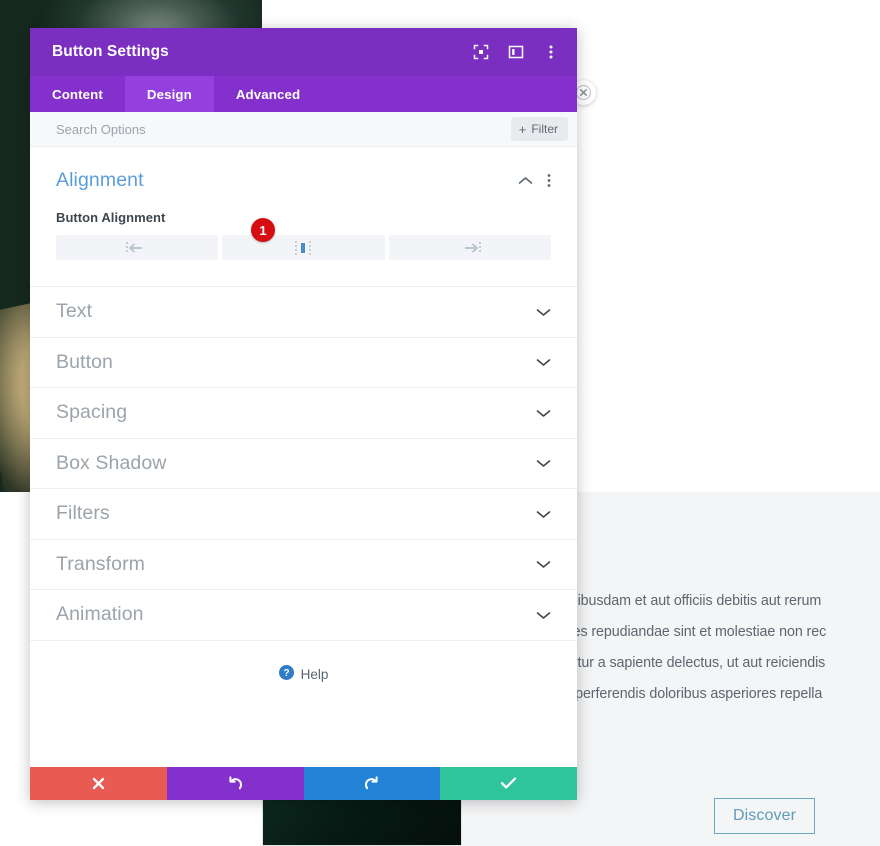 The height and width of the screenshot is (846, 880). Describe the element at coordinates (764, 816) in the screenshot. I see `discover-button: Discover` at that location.